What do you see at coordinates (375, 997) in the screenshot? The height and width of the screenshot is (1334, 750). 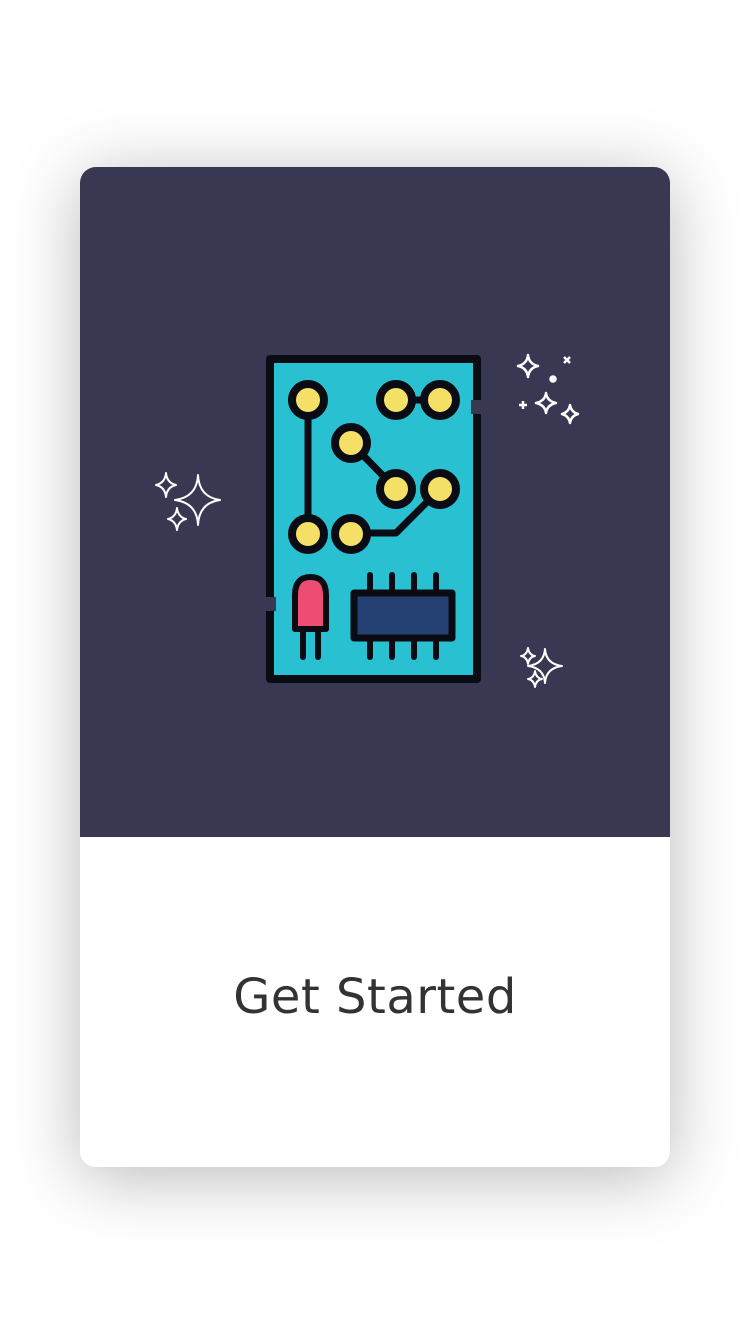 I see `get-started-button: Get Started` at bounding box center [375, 997].